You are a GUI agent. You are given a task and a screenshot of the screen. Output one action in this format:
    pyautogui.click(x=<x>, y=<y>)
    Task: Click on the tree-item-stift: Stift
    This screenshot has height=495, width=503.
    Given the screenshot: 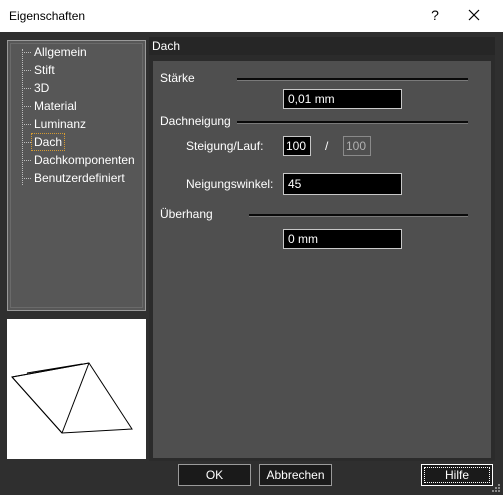 What is the action you would take?
    pyautogui.click(x=44, y=70)
    